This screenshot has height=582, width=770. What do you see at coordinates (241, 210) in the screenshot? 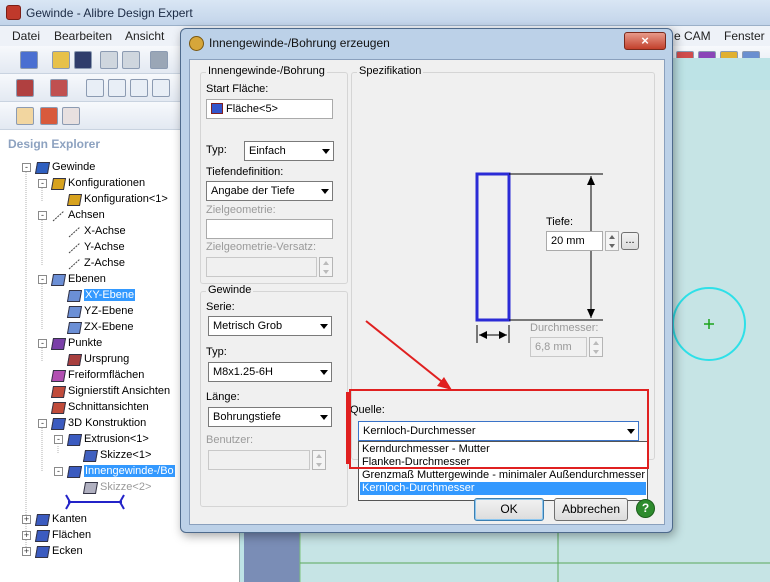
I see `target-geo-label: Zielgeometrie:` at bounding box center [241, 210].